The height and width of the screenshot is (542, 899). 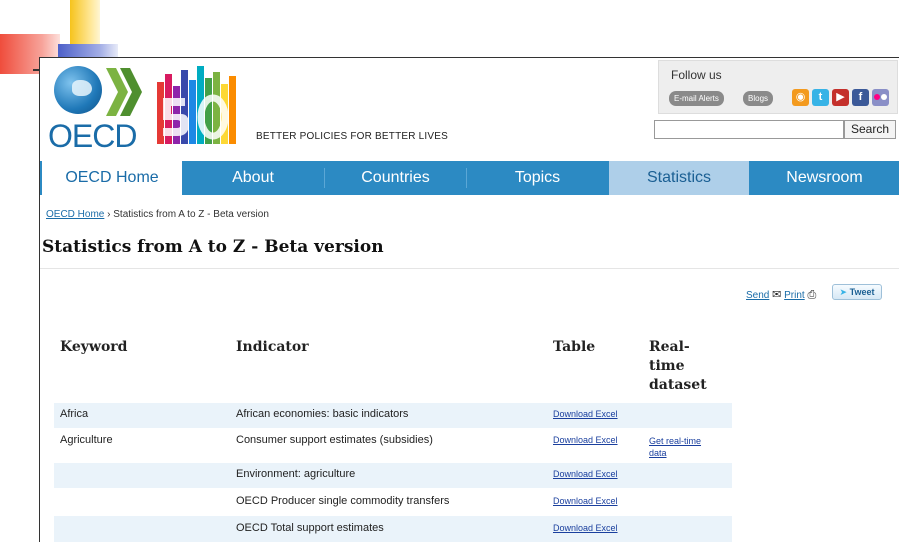 I want to click on divider, so click(x=469, y=268).